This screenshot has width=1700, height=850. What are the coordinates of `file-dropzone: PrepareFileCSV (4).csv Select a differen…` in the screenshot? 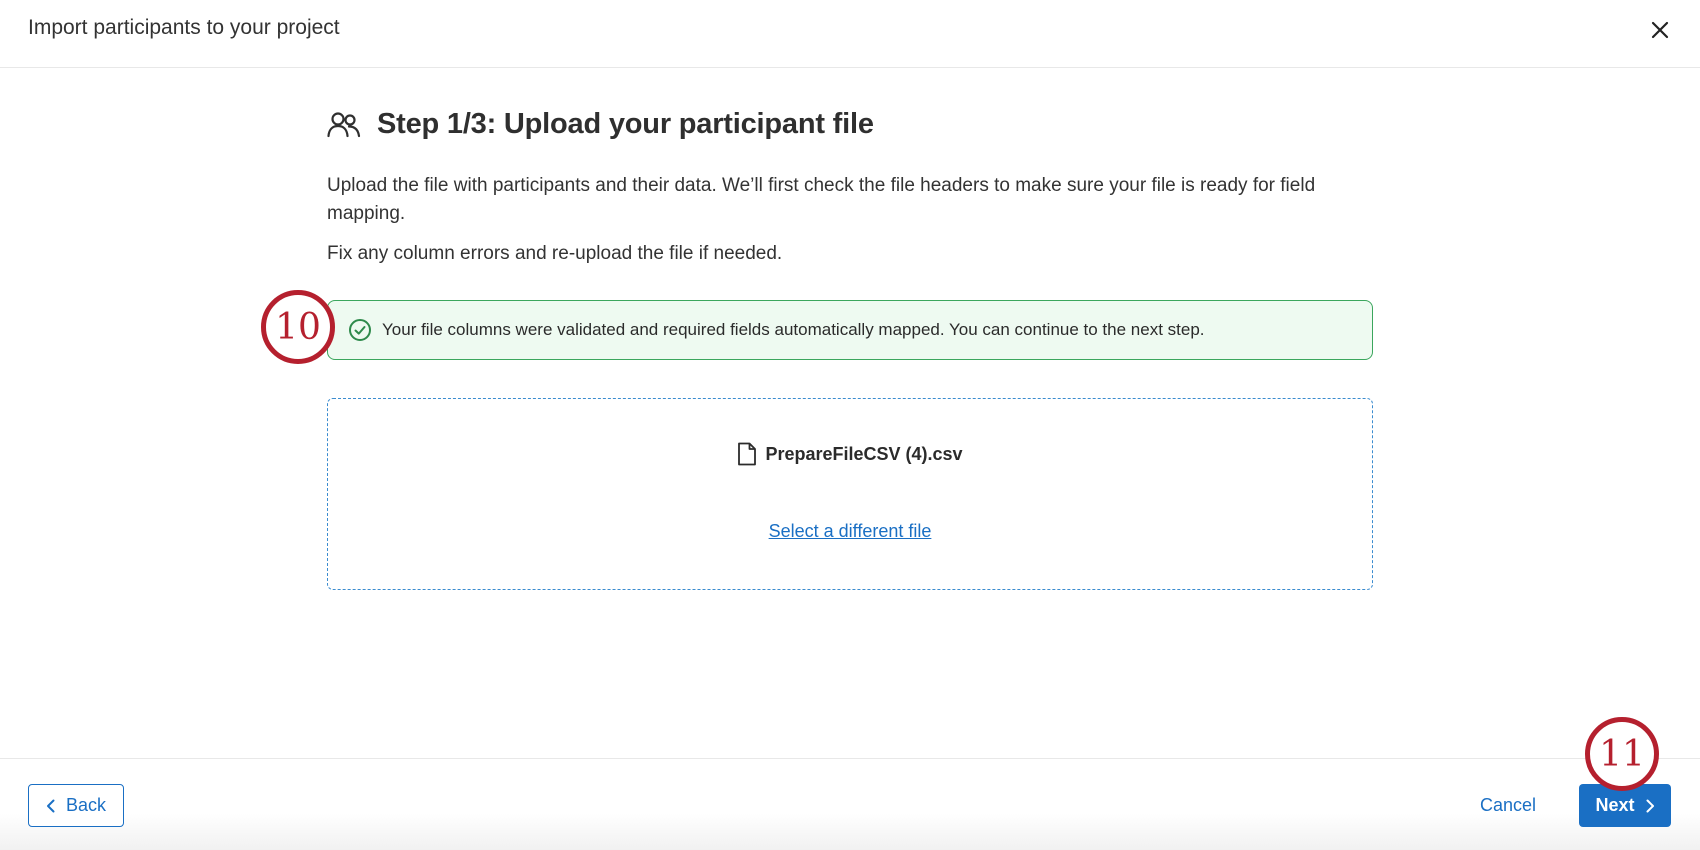 It's located at (850, 494).